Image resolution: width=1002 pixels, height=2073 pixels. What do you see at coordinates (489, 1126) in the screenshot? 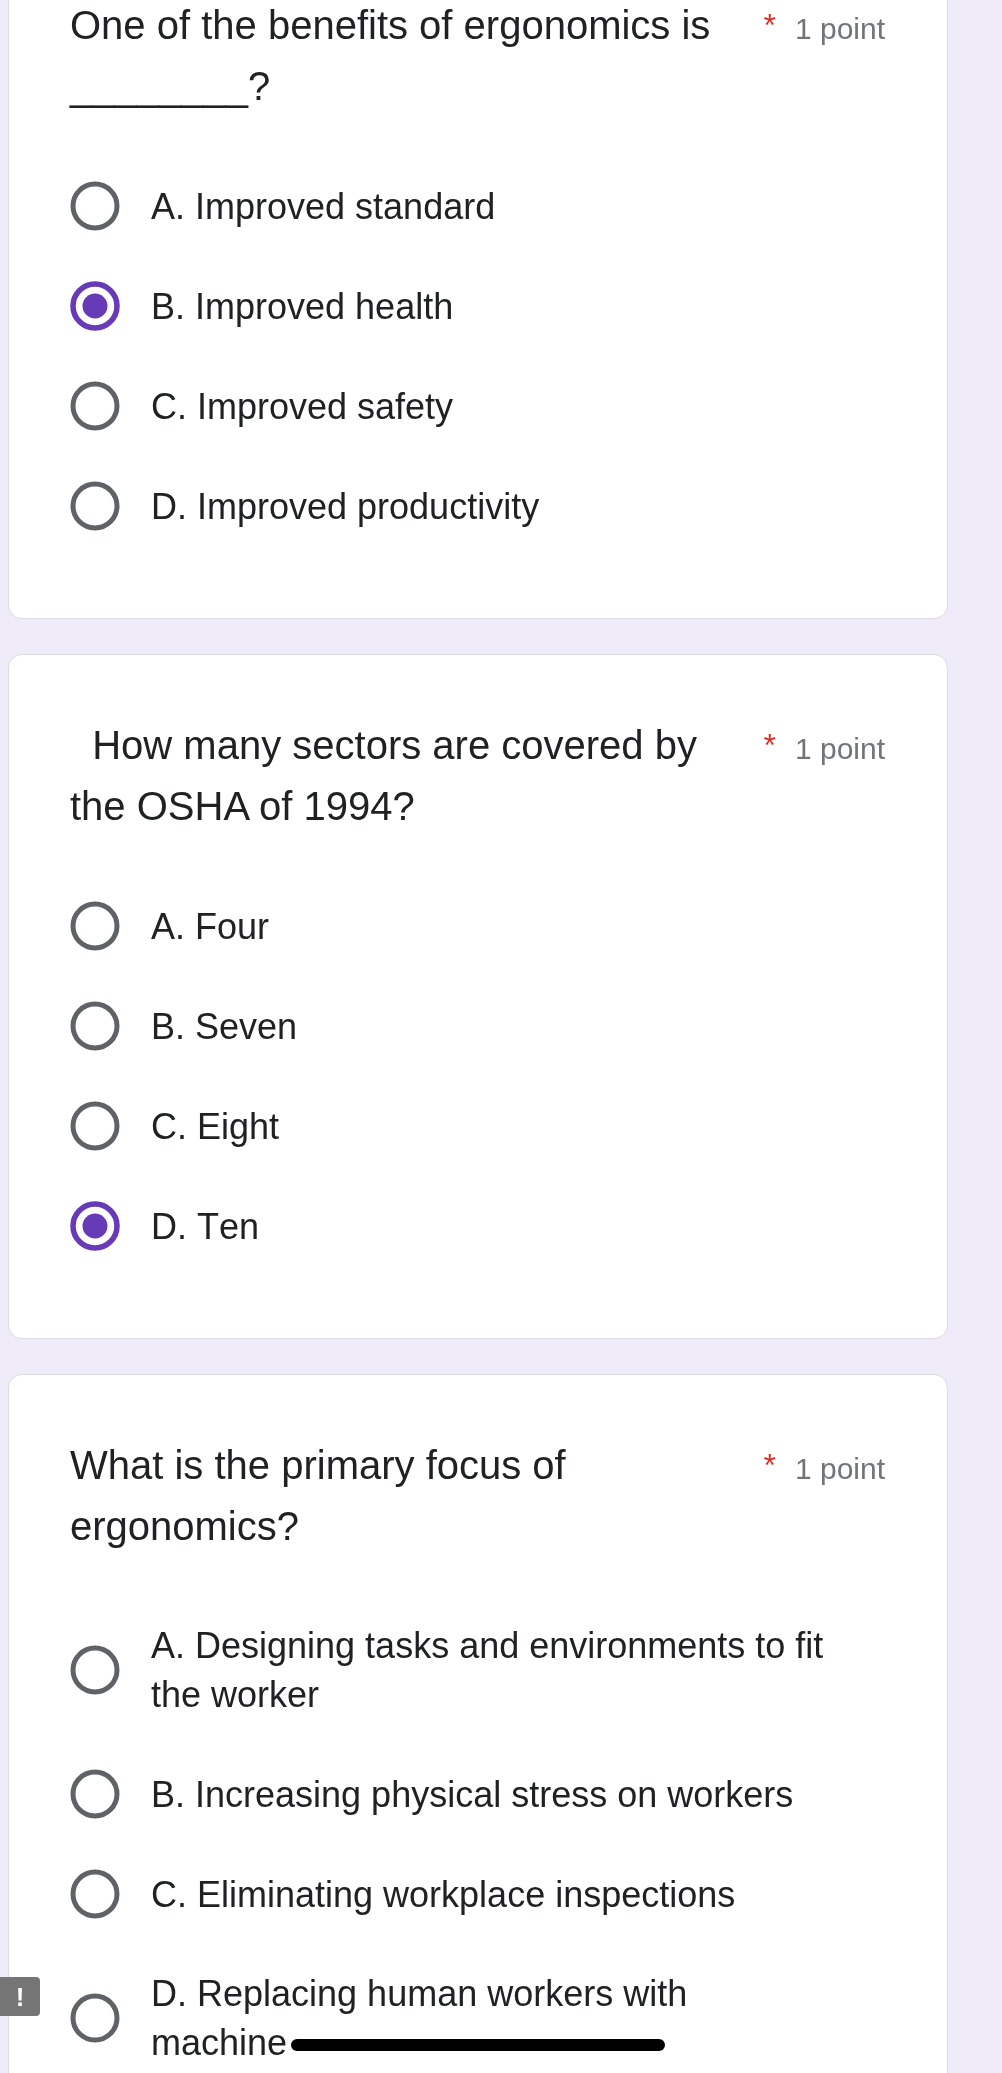
I see `option-label: C. Eight` at bounding box center [489, 1126].